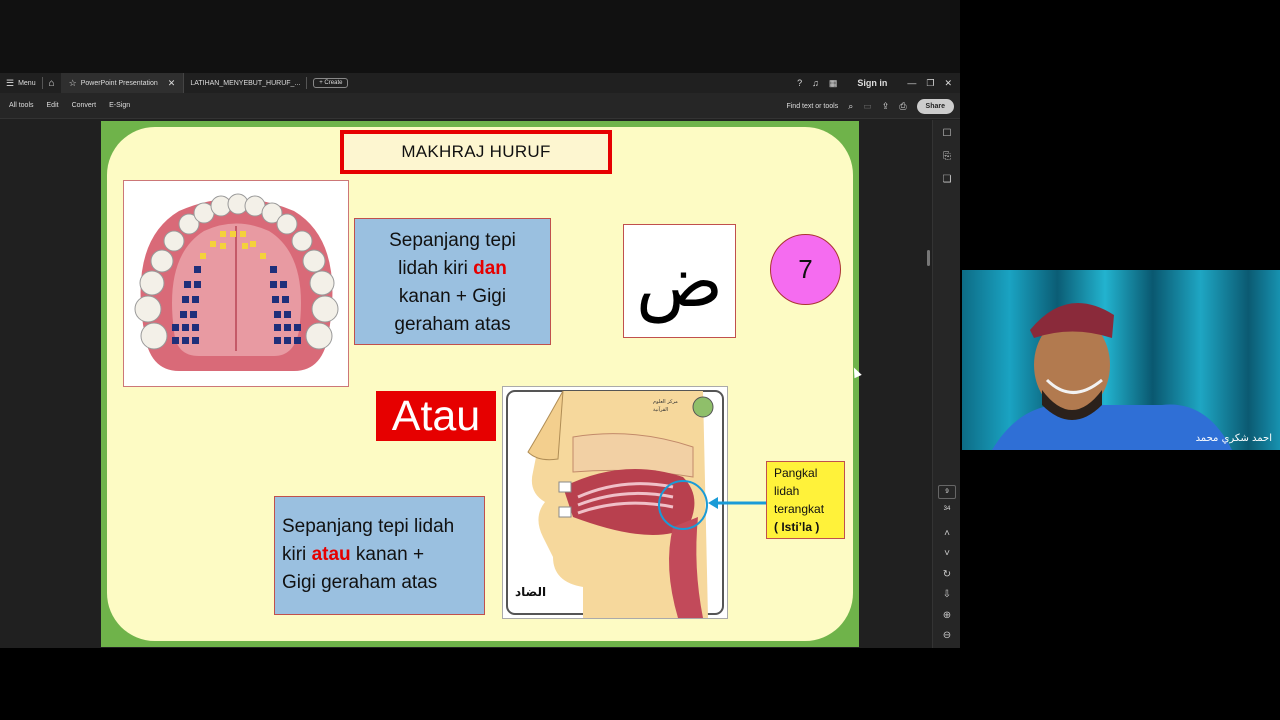 This screenshot has width=1280, height=720. What do you see at coordinates (805, 269) in the screenshot?
I see `letter-number-circle: 7` at bounding box center [805, 269].